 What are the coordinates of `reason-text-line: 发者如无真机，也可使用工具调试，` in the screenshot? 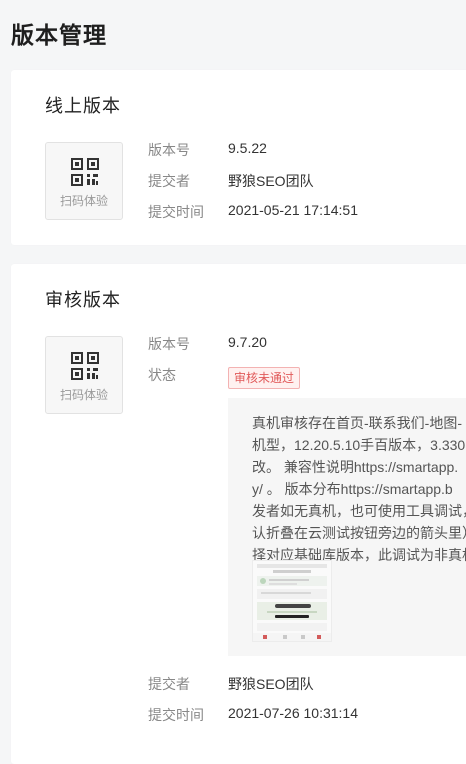 It's located at (359, 511).